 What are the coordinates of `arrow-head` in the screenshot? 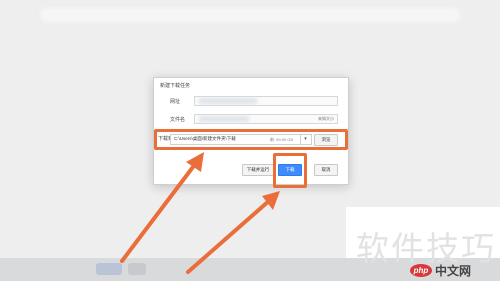 It's located at (195, 162).